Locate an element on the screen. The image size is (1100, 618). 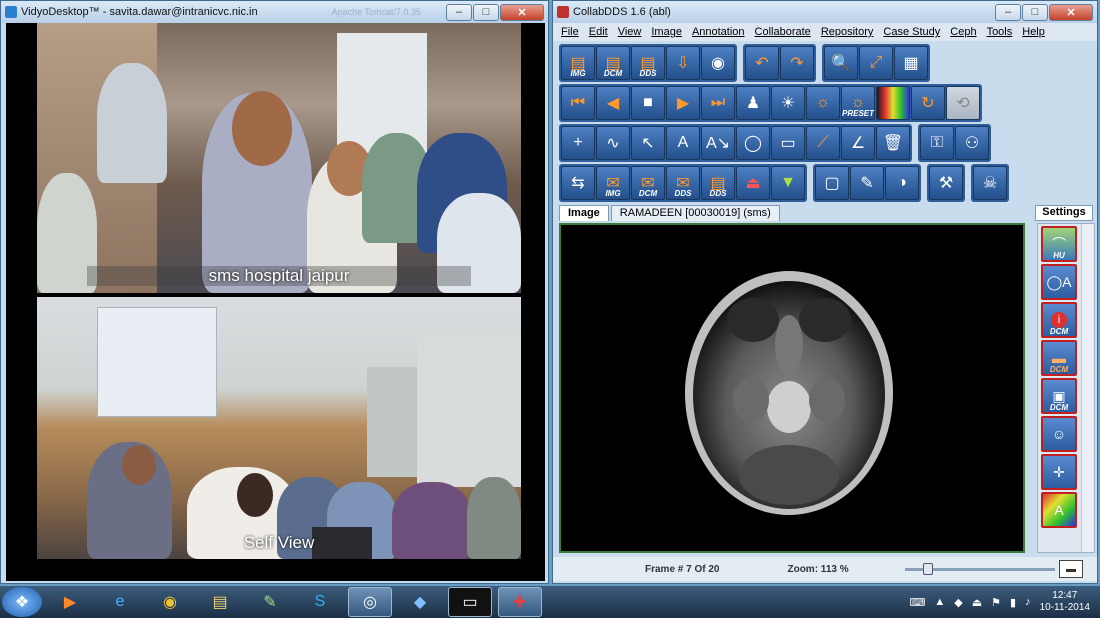
volume-icon: ♪ is located at coordinates (1028, 602).